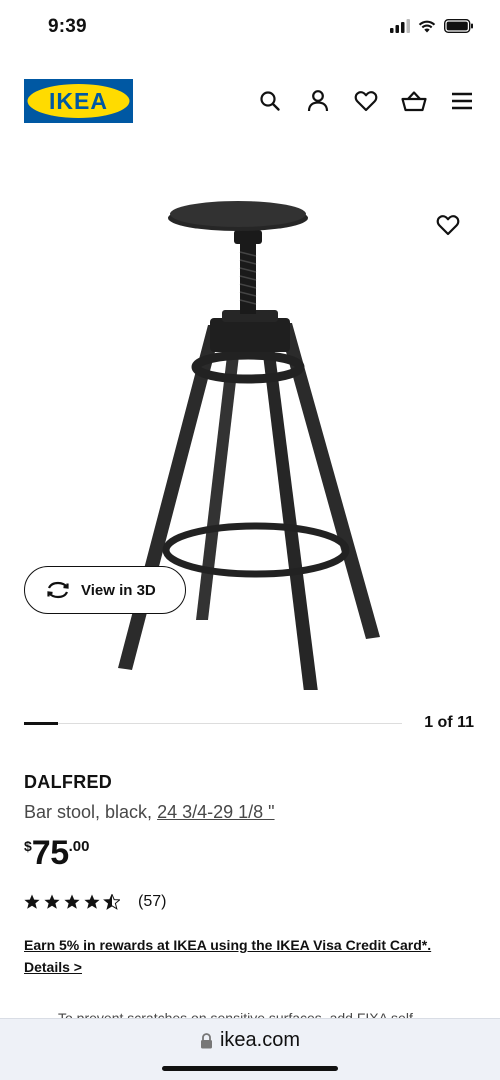  Describe the element at coordinates (427, 26) in the screenshot. I see `wifi-icon` at that location.